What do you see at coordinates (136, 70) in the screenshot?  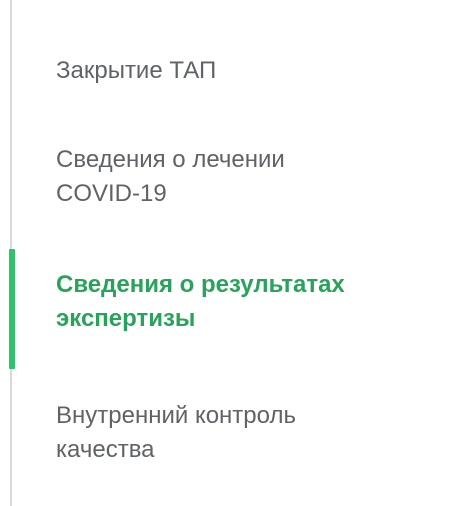 I see `nav-item-label: Закрытие ТАП` at bounding box center [136, 70].